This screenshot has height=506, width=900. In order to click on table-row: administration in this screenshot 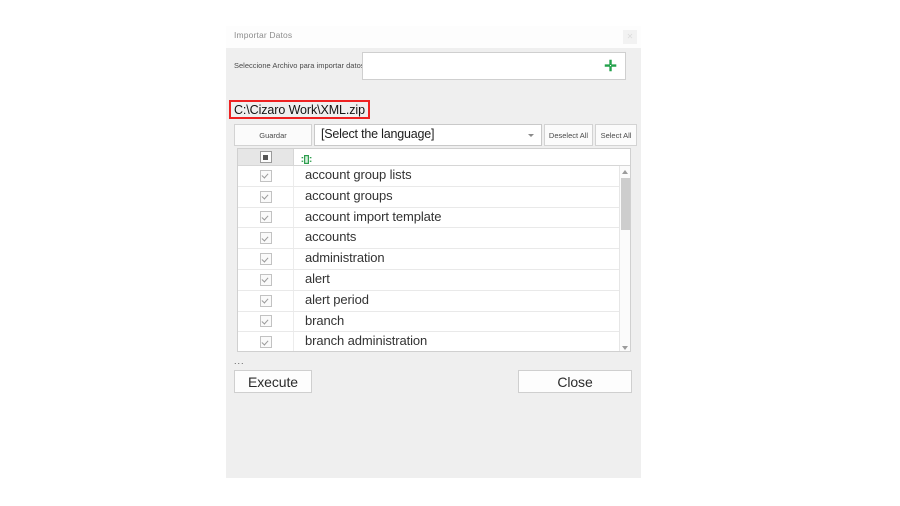, I will do `click(434, 259)`.